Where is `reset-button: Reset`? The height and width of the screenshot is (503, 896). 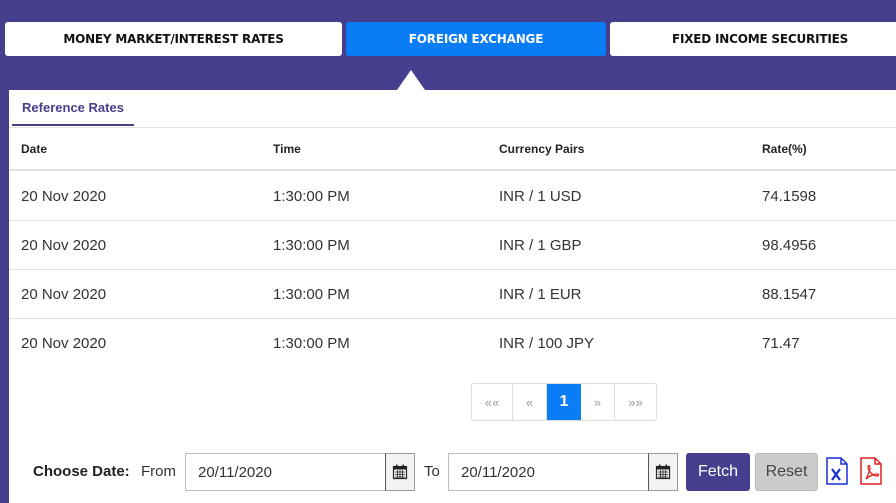
reset-button: Reset is located at coordinates (786, 472).